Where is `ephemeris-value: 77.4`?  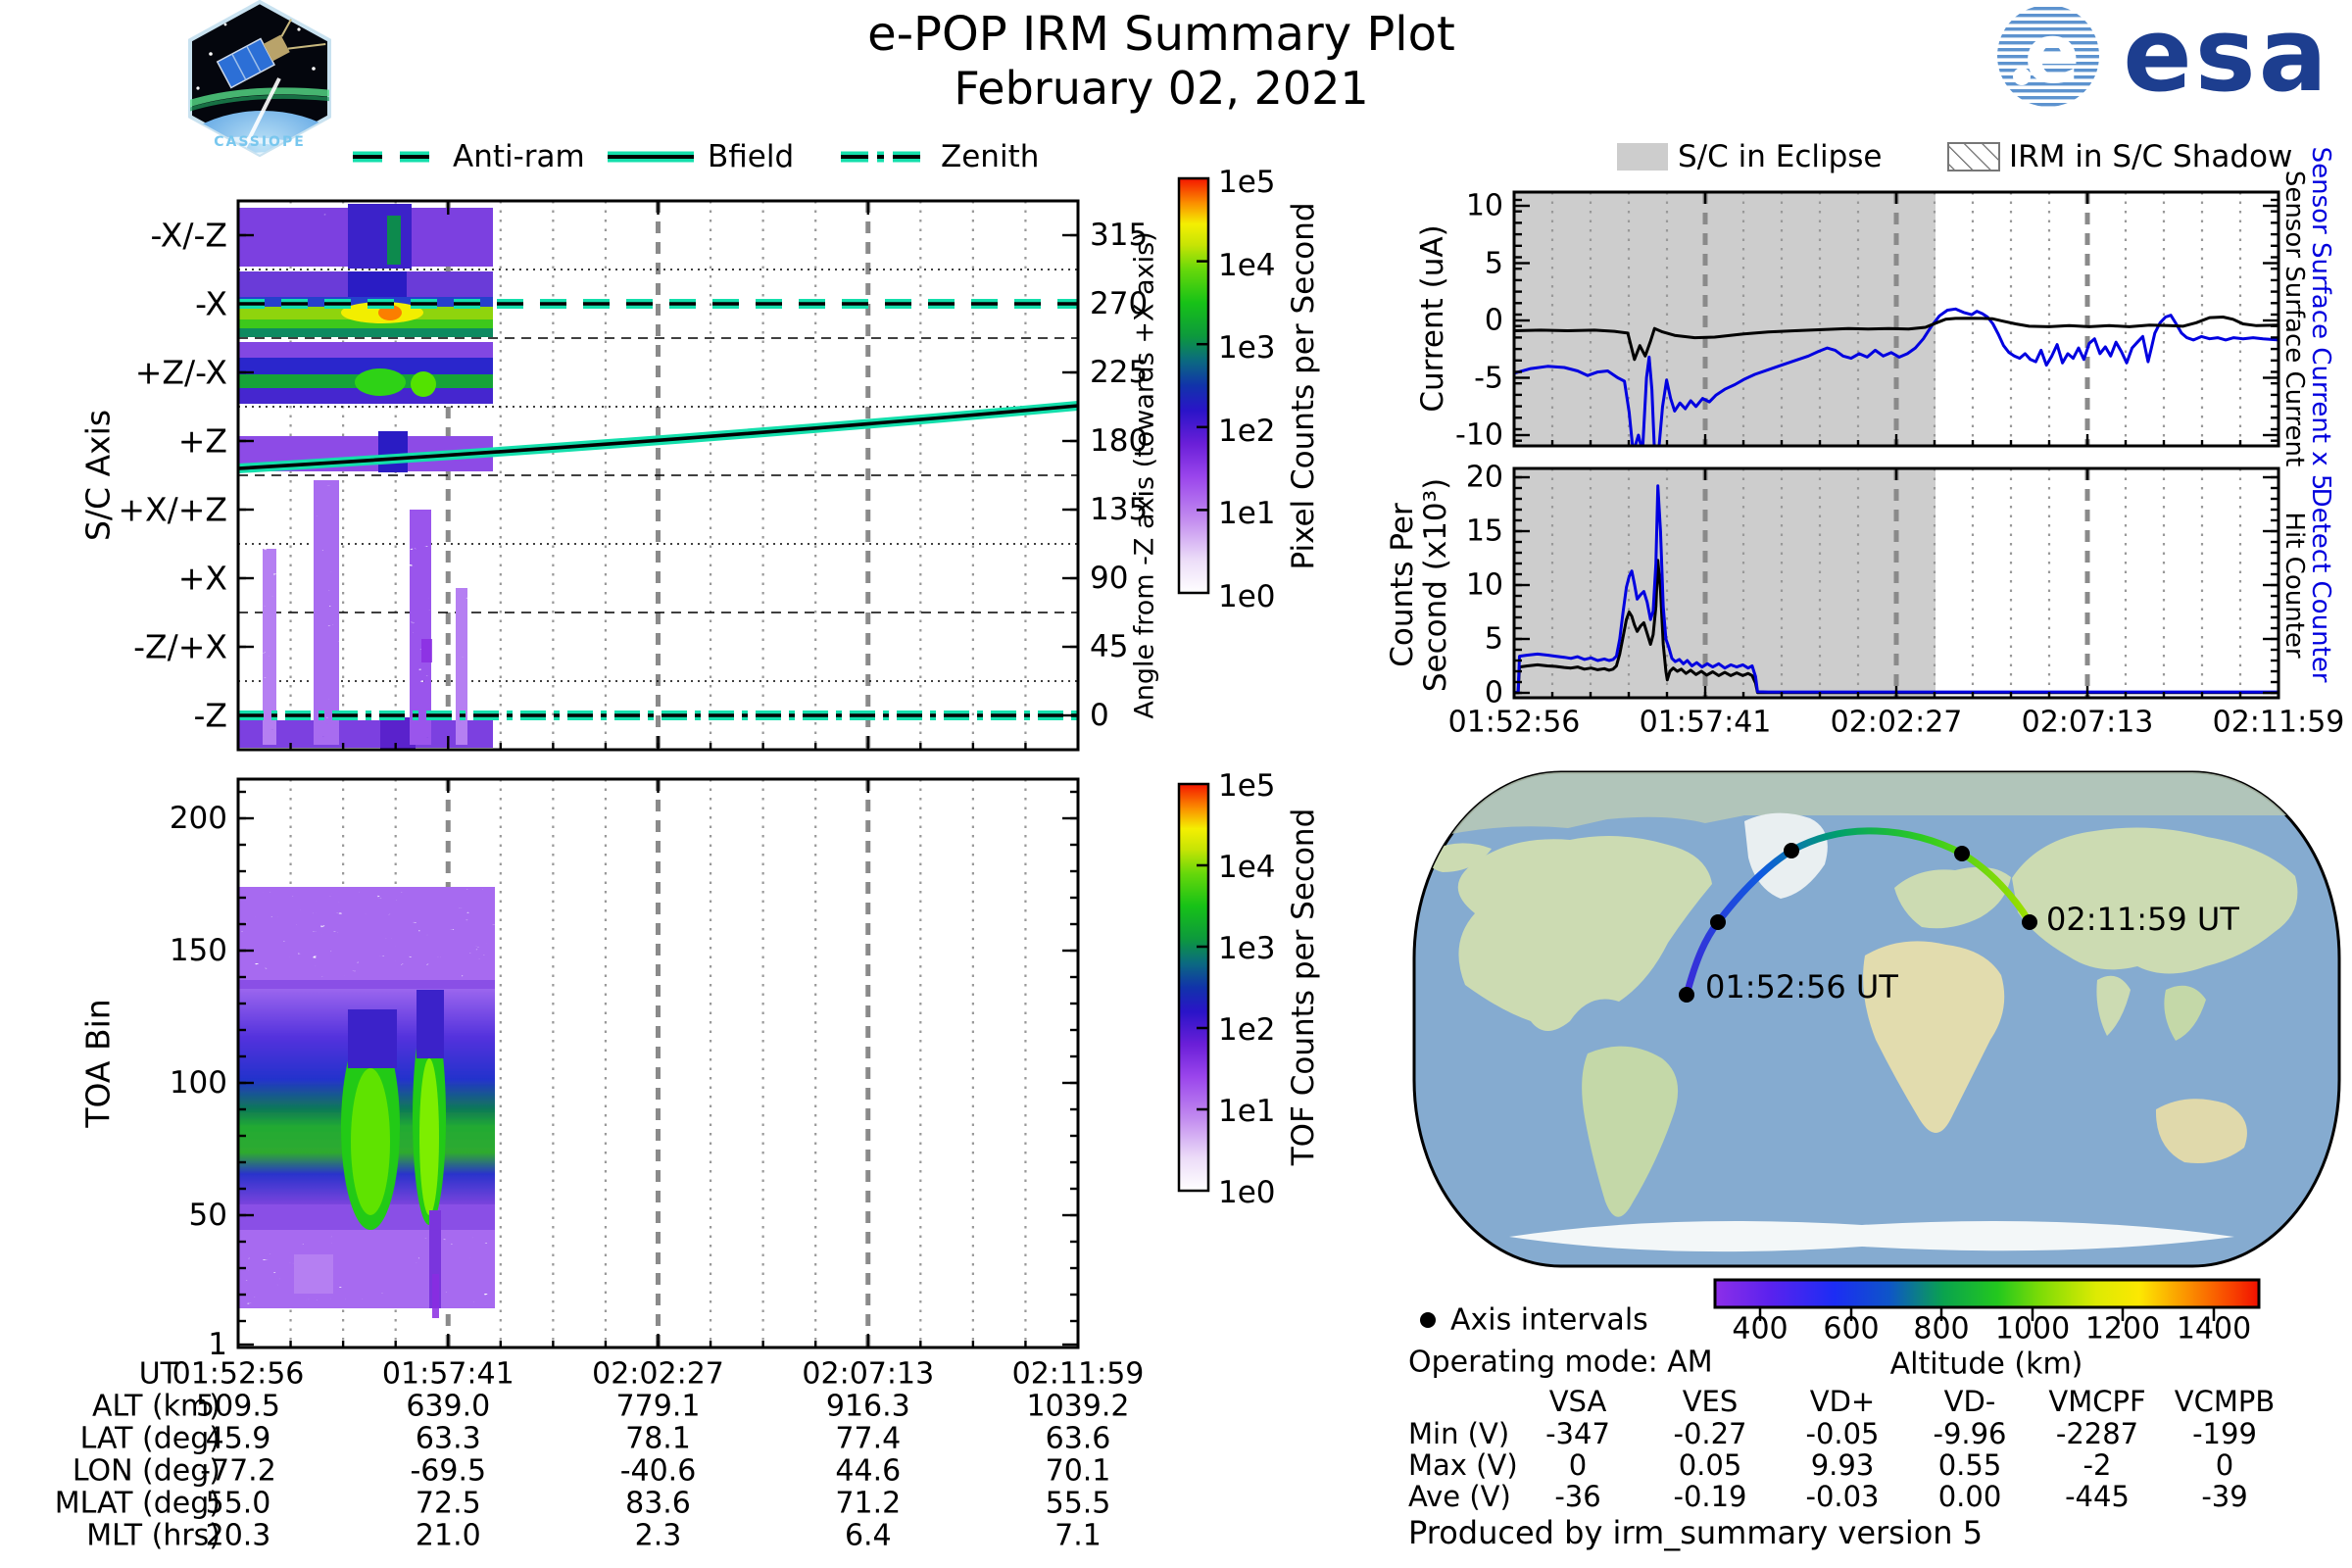
ephemeris-value: 77.4 is located at coordinates (868, 1438).